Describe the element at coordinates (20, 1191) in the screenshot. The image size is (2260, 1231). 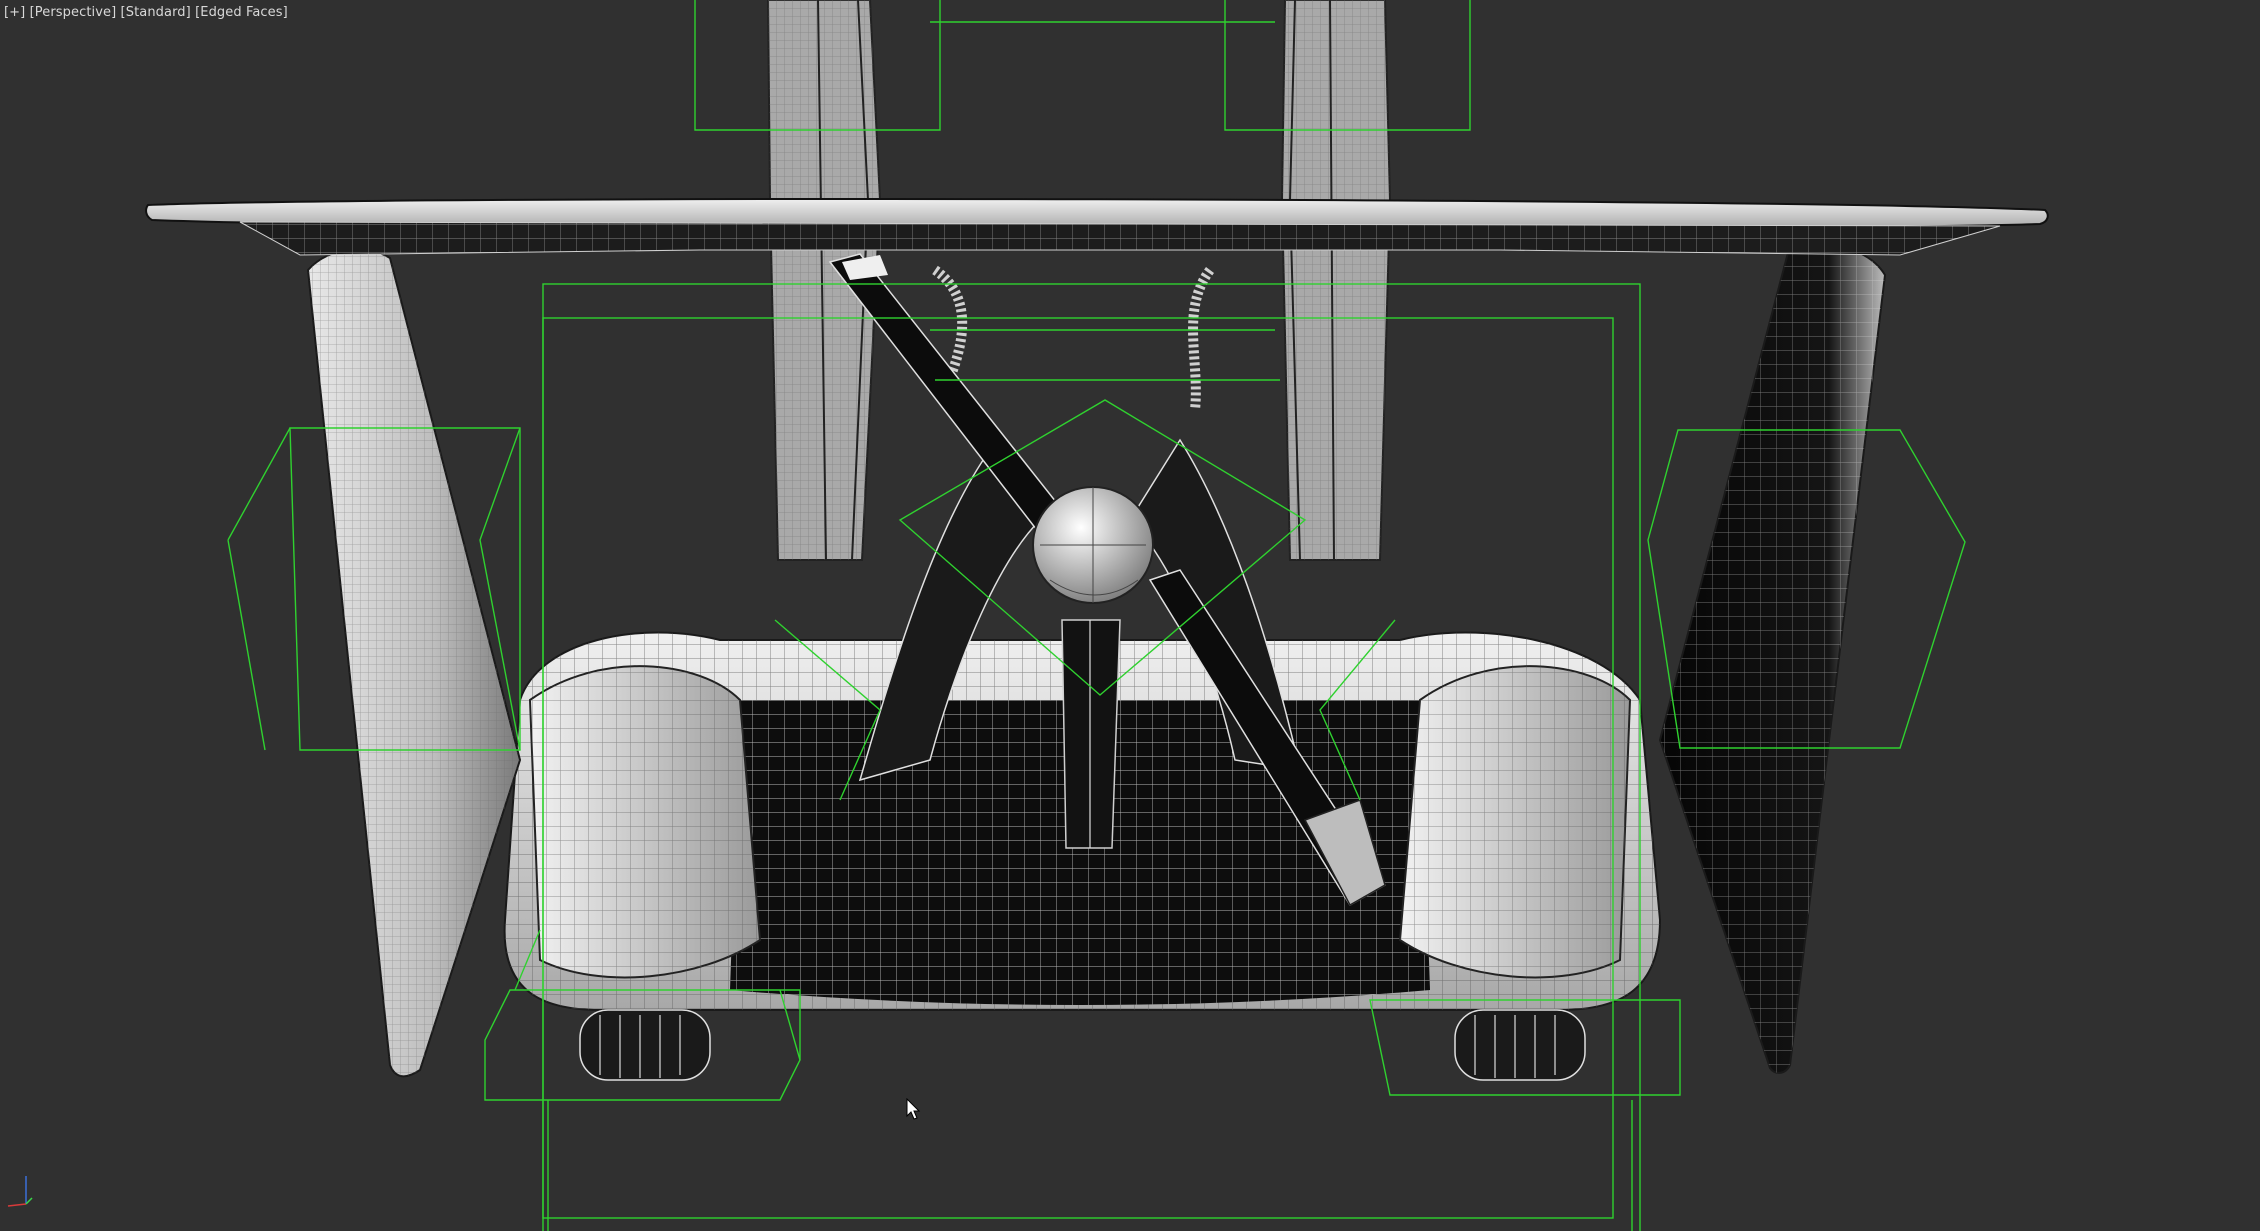
I see `axis-tripod-icon` at that location.